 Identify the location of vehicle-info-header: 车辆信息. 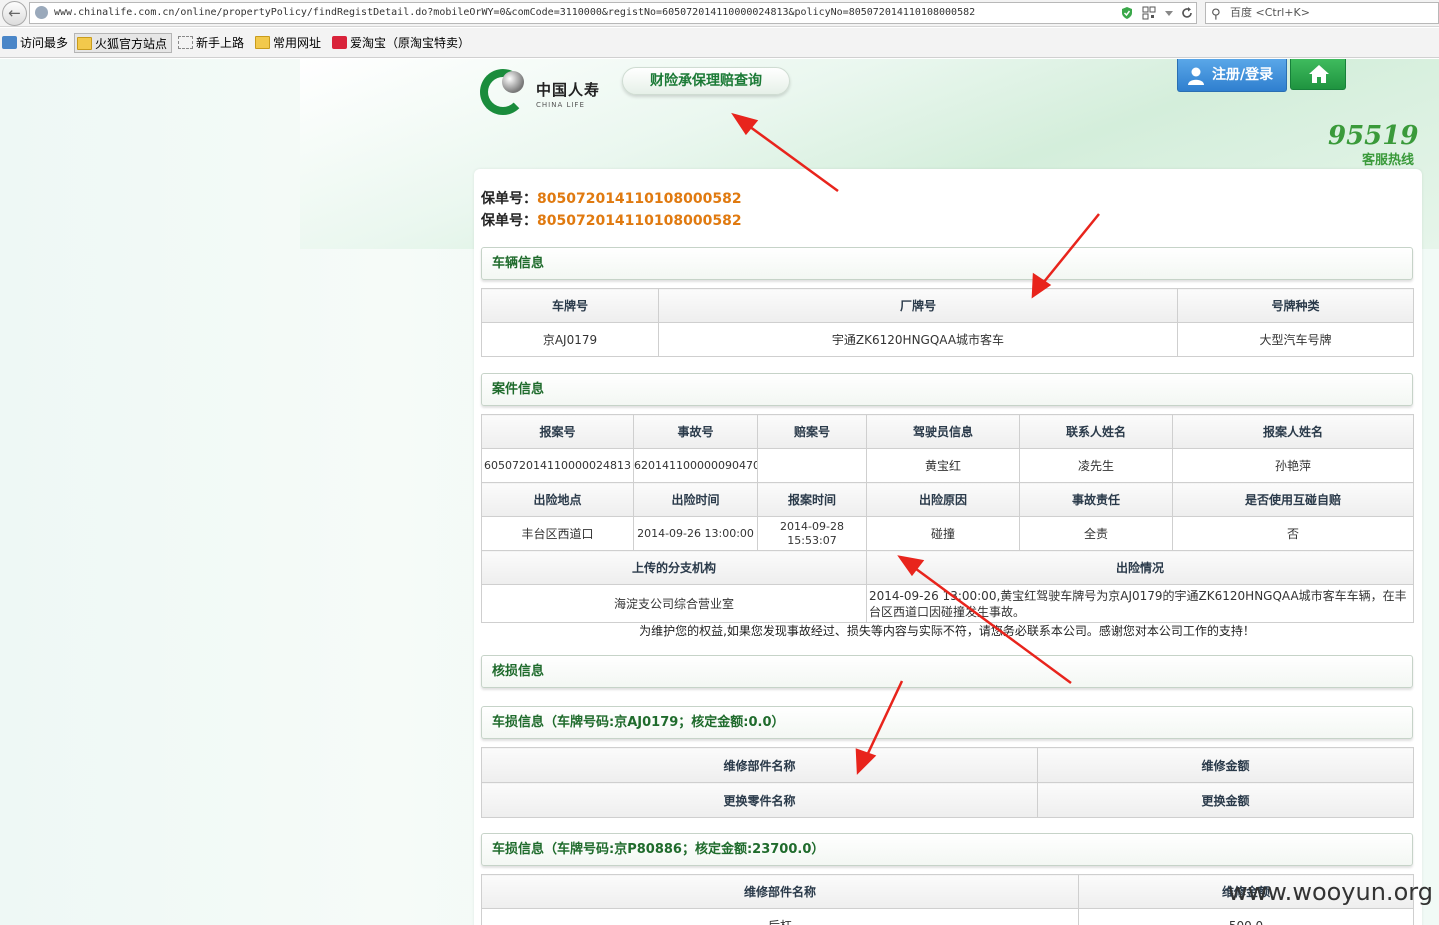
(947, 263).